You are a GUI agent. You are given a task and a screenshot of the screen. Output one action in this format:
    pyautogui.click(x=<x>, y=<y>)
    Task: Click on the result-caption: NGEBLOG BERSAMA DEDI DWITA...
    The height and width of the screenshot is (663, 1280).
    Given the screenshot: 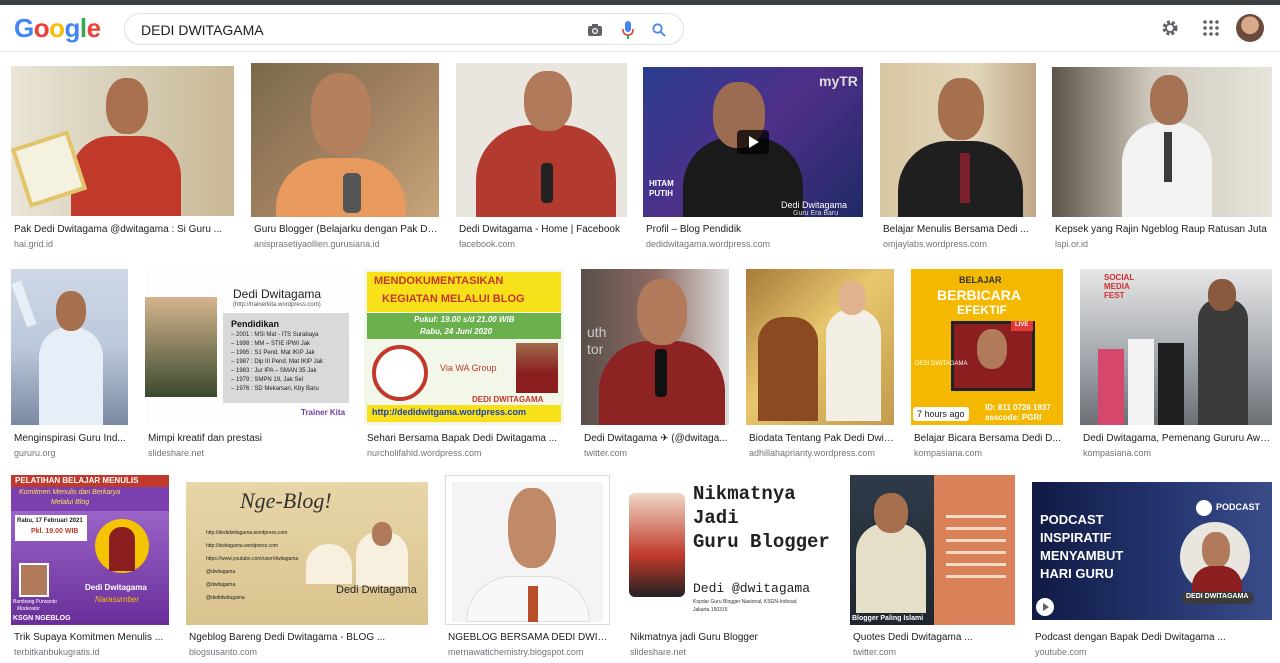 What is the action you would take?
    pyautogui.click(x=529, y=637)
    